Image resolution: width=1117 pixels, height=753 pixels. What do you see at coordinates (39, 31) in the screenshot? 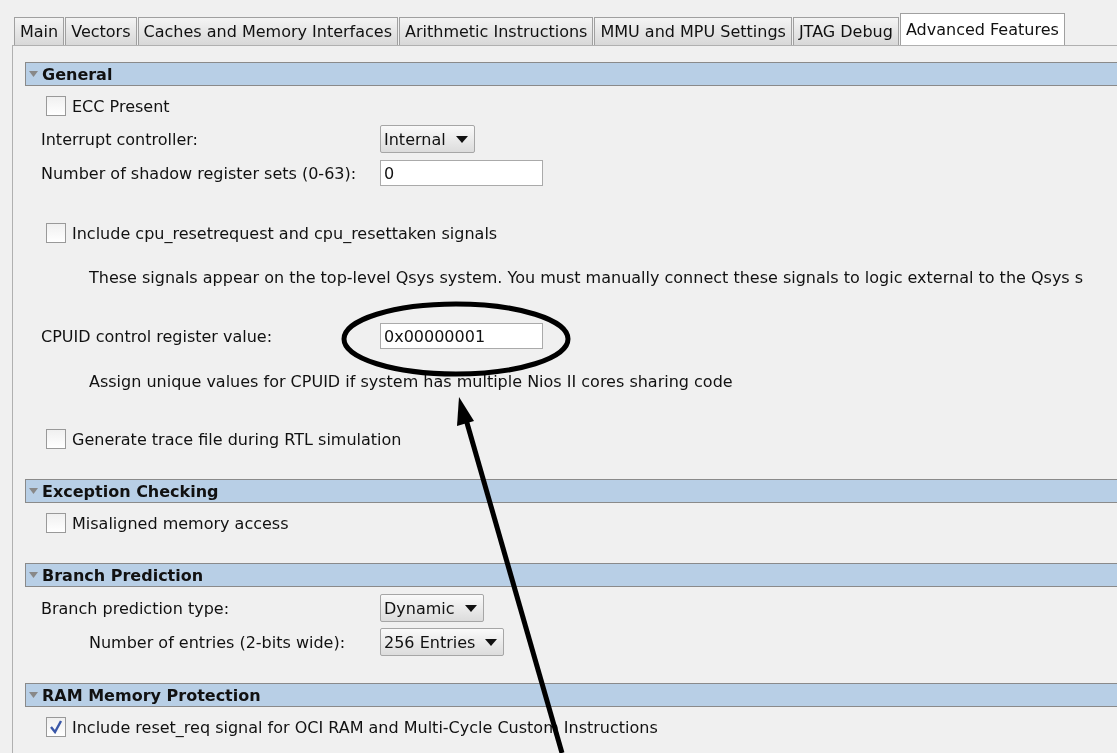
I see `tab: Main` at bounding box center [39, 31].